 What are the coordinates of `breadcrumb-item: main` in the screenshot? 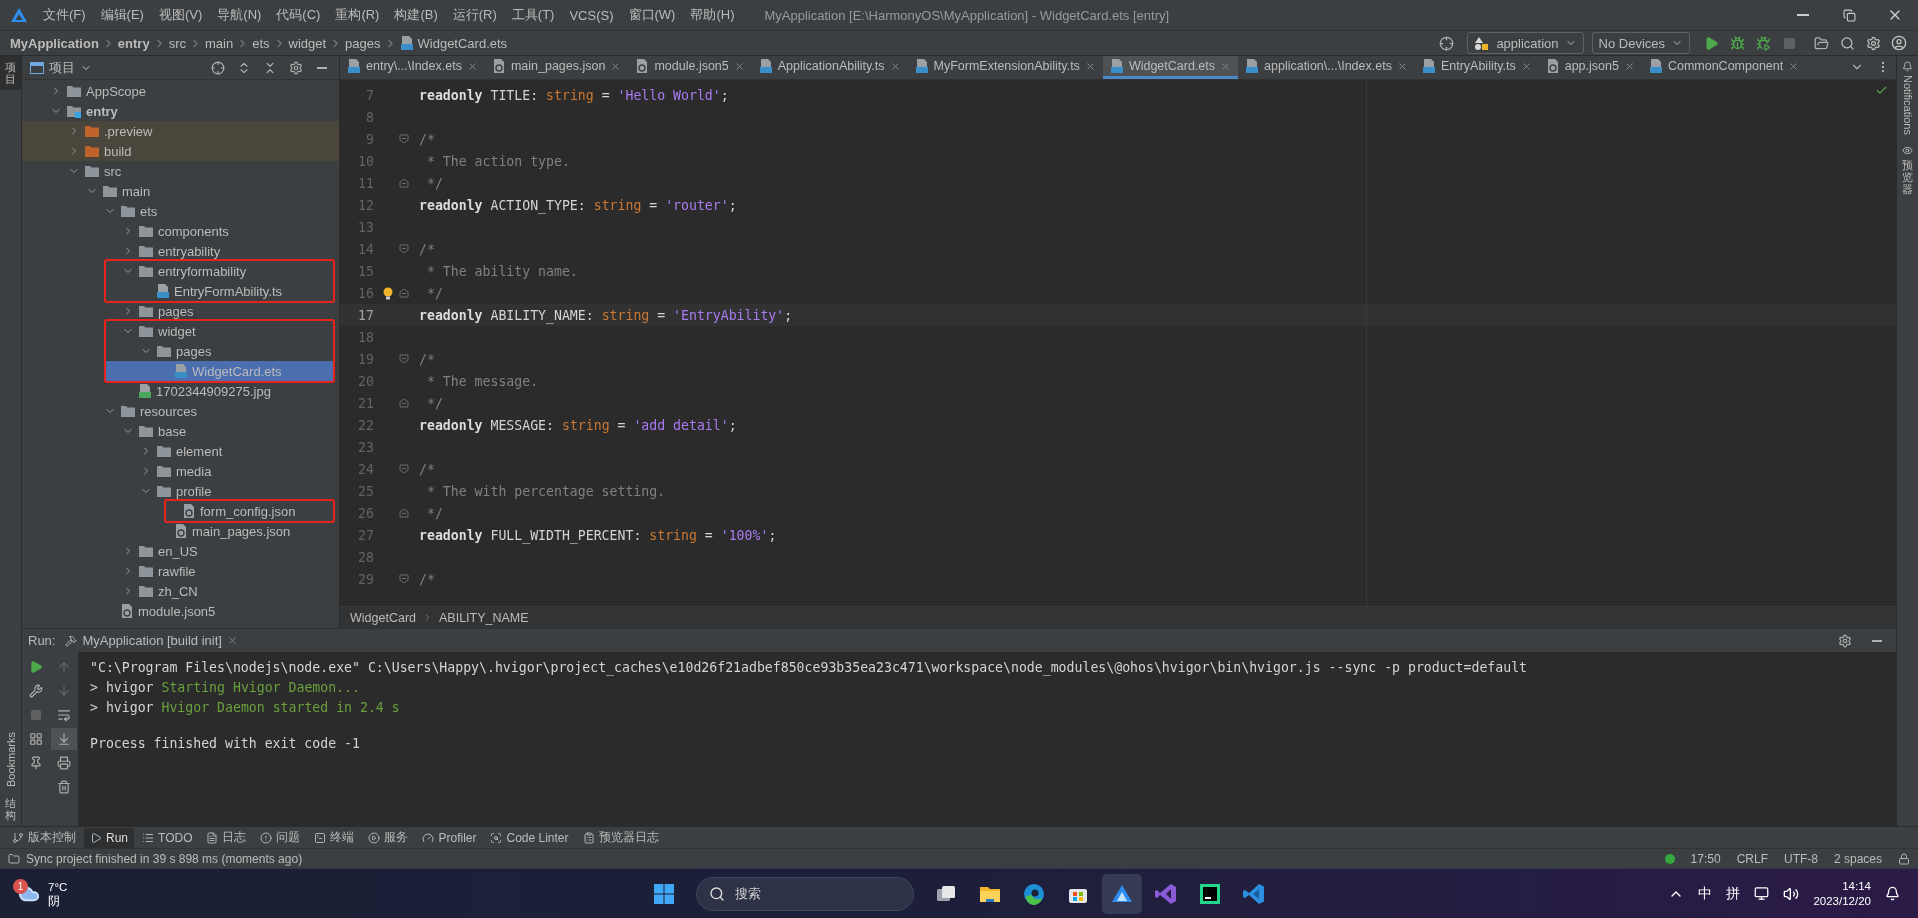 It's located at (219, 43).